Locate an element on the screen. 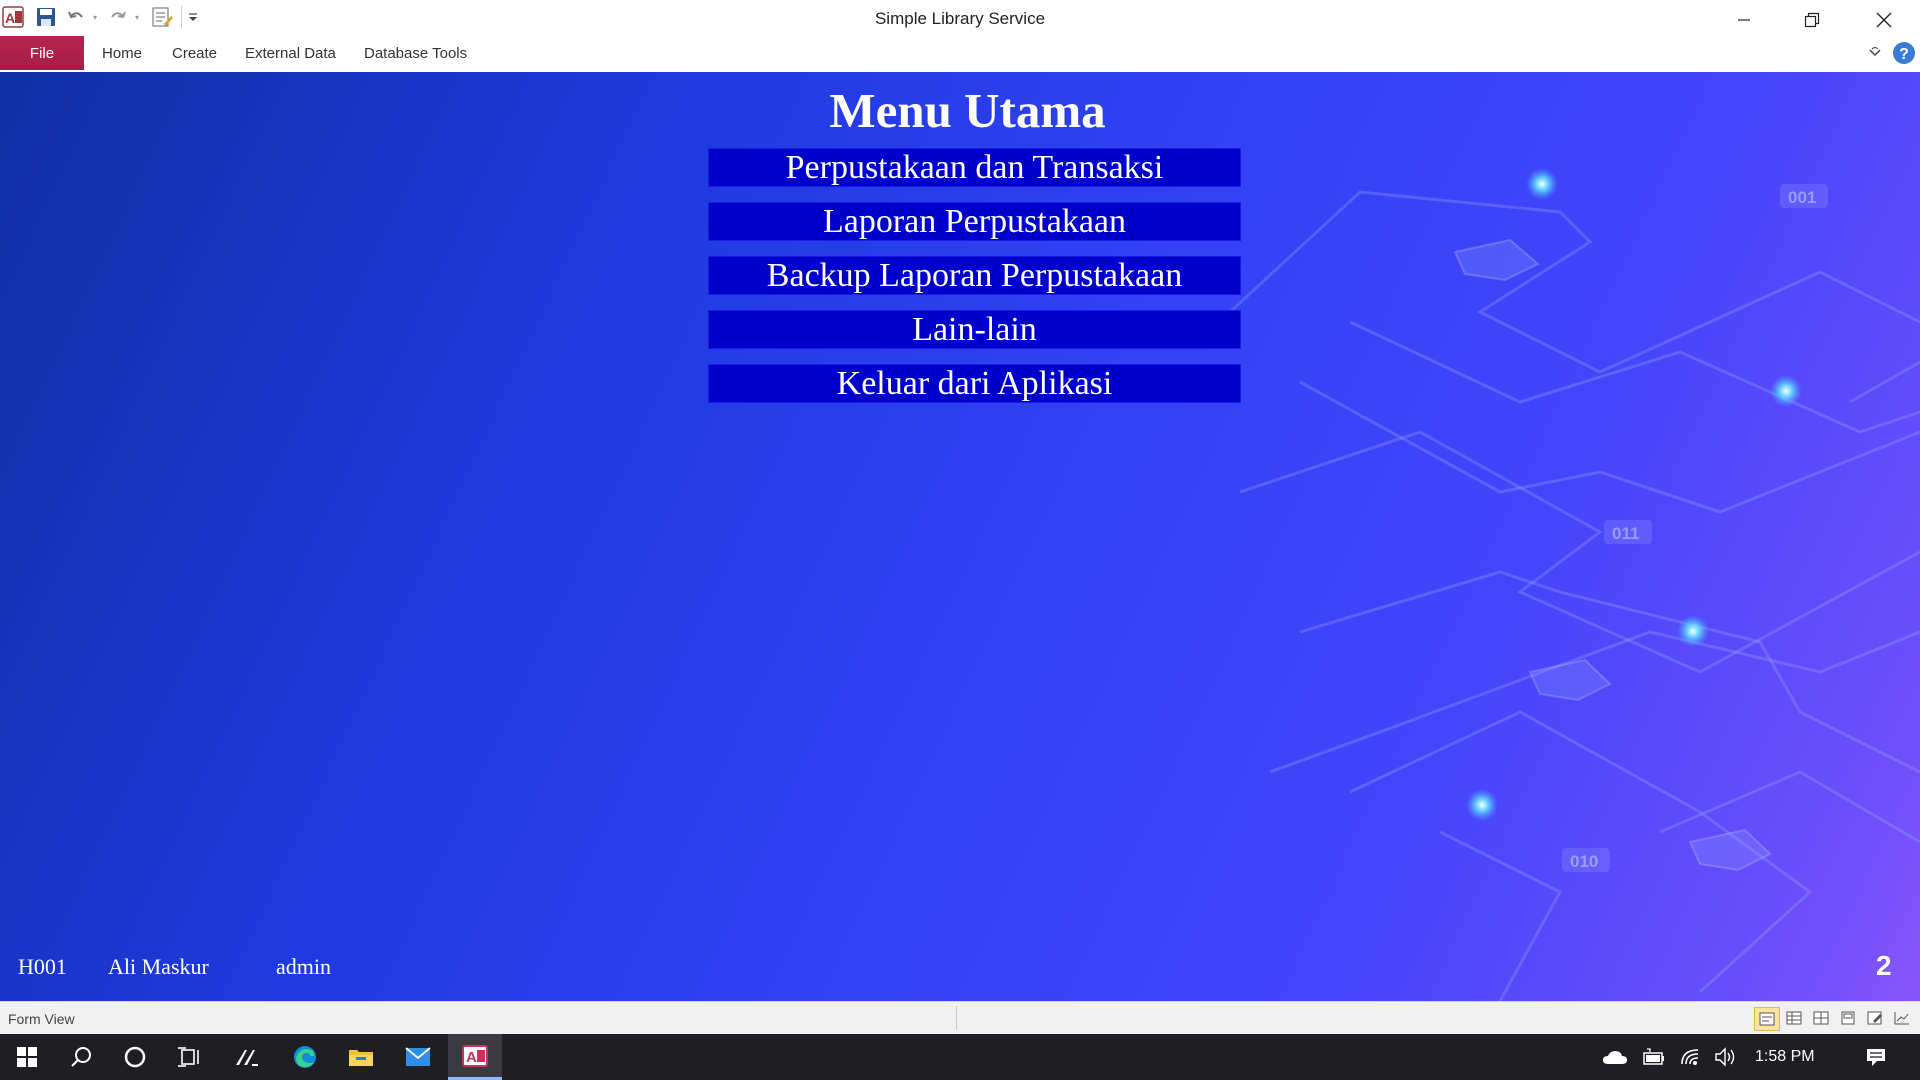 The width and height of the screenshot is (1920, 1080). user-role: admin is located at coordinates (303, 966).